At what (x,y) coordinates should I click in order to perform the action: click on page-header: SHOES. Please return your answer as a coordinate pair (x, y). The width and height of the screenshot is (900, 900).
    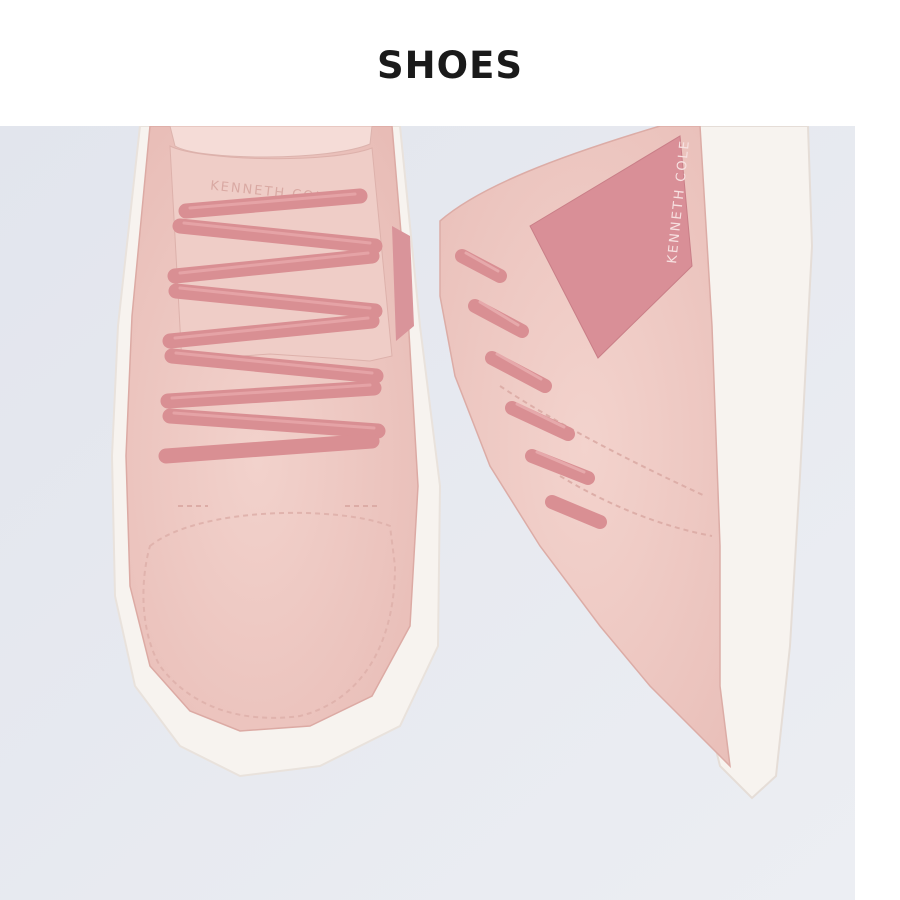
    Looking at the image, I should click on (450, 63).